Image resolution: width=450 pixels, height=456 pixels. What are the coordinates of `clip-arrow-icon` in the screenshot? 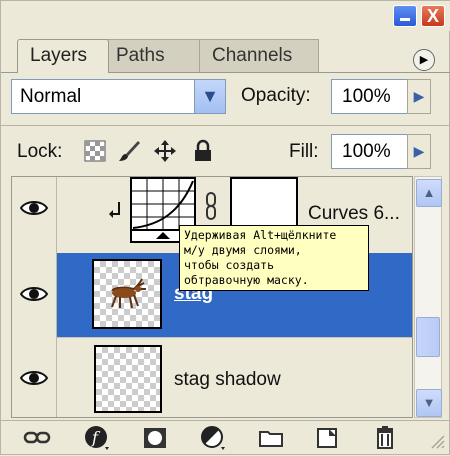 It's located at (114, 210).